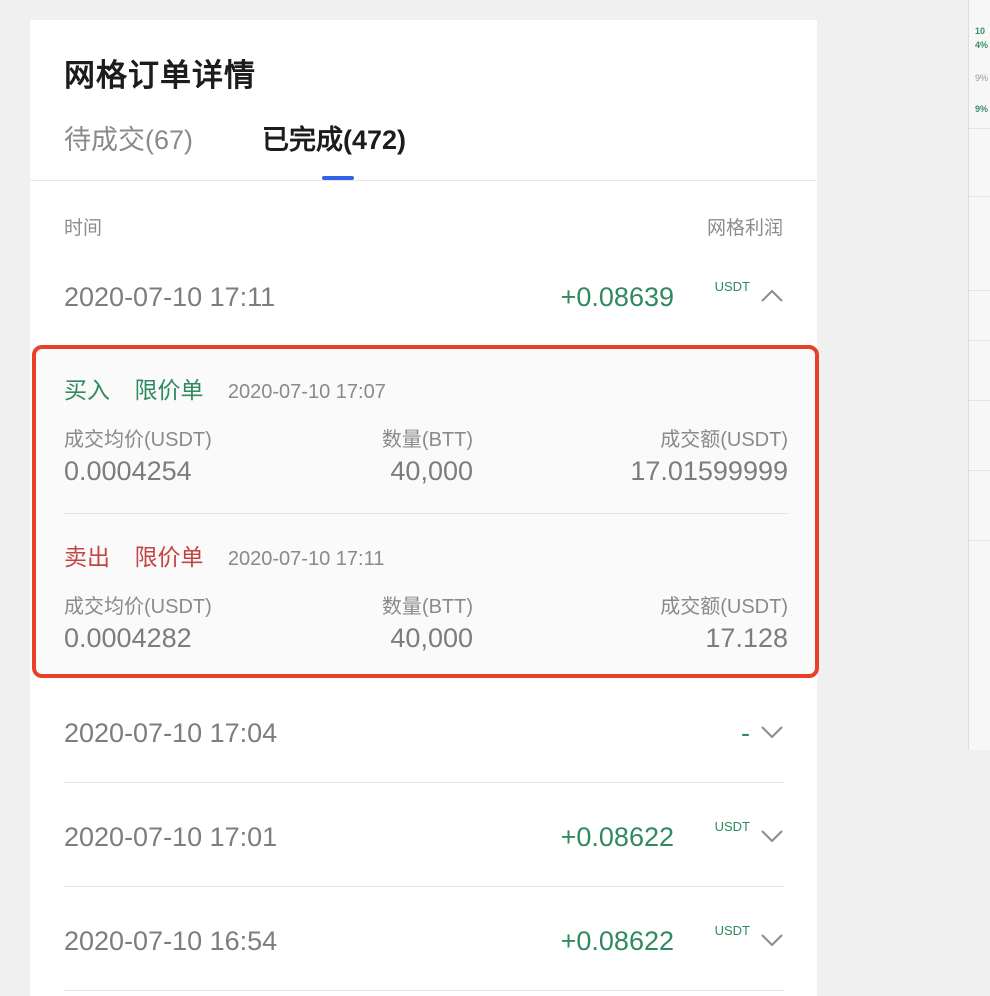 The height and width of the screenshot is (996, 990). I want to click on sell-order-header: 卖出 限价单 2020-07-10 17:11, so click(224, 555).